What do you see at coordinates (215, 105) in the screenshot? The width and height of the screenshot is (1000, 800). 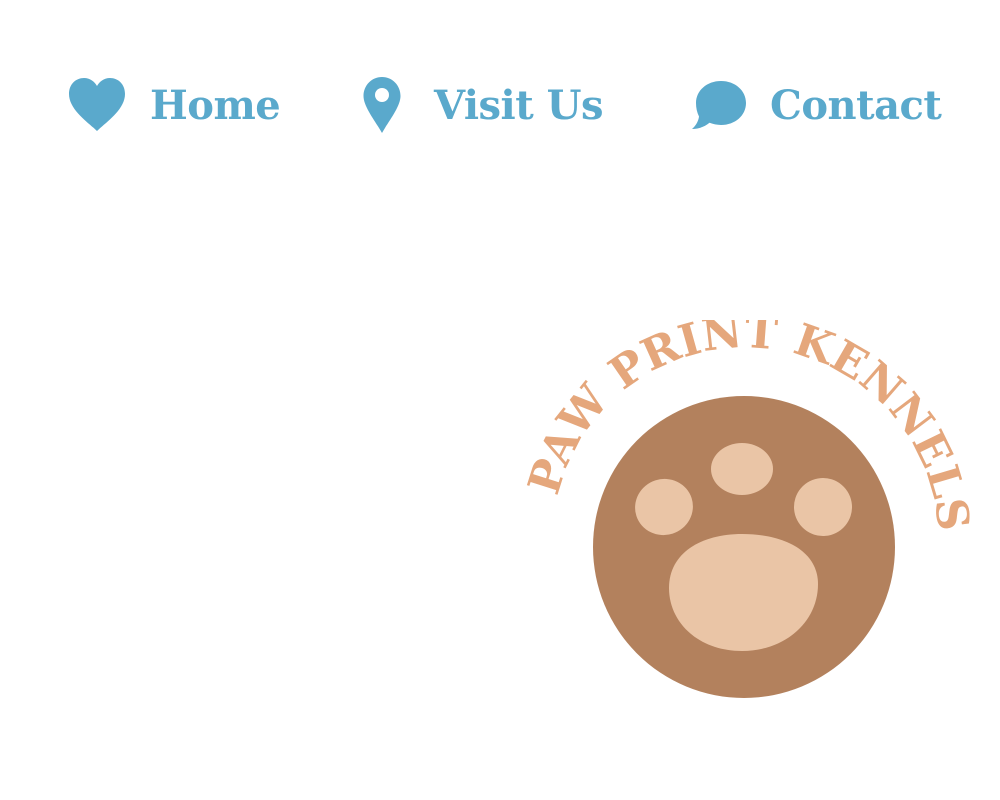 I see `nav-label-home: Home` at bounding box center [215, 105].